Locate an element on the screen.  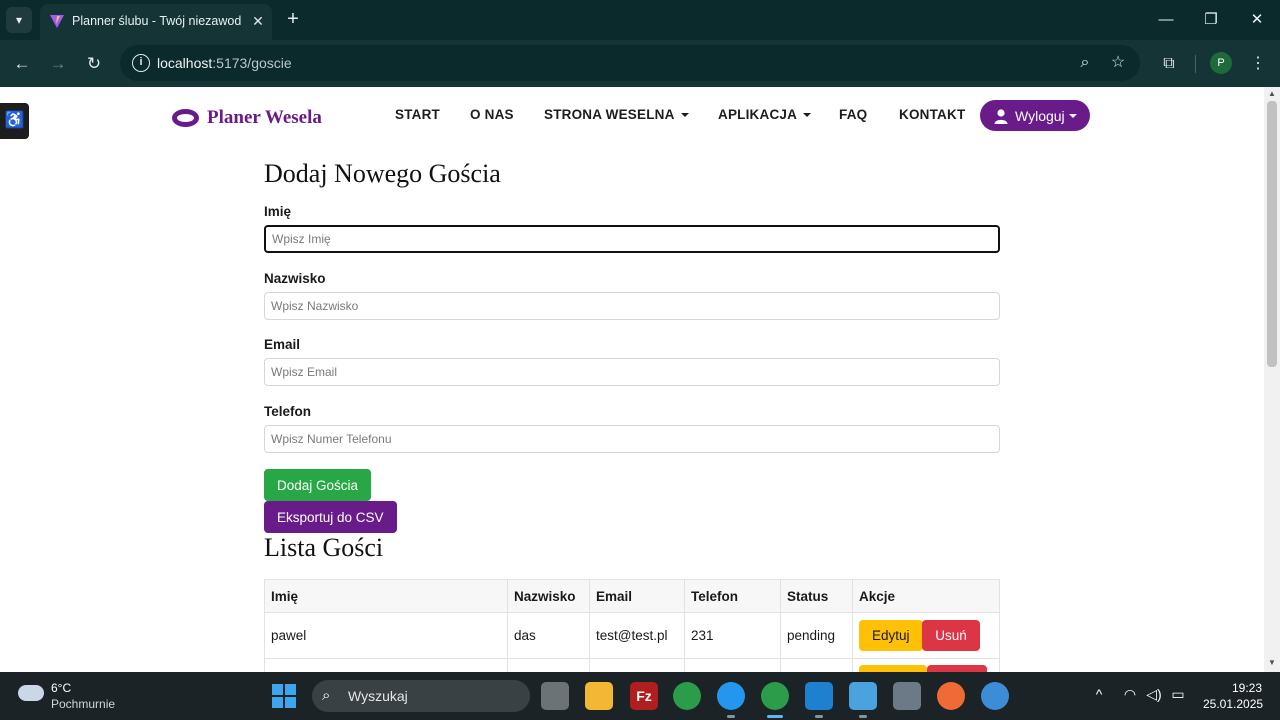
cell-email: test@test.pl is located at coordinates (637, 635).